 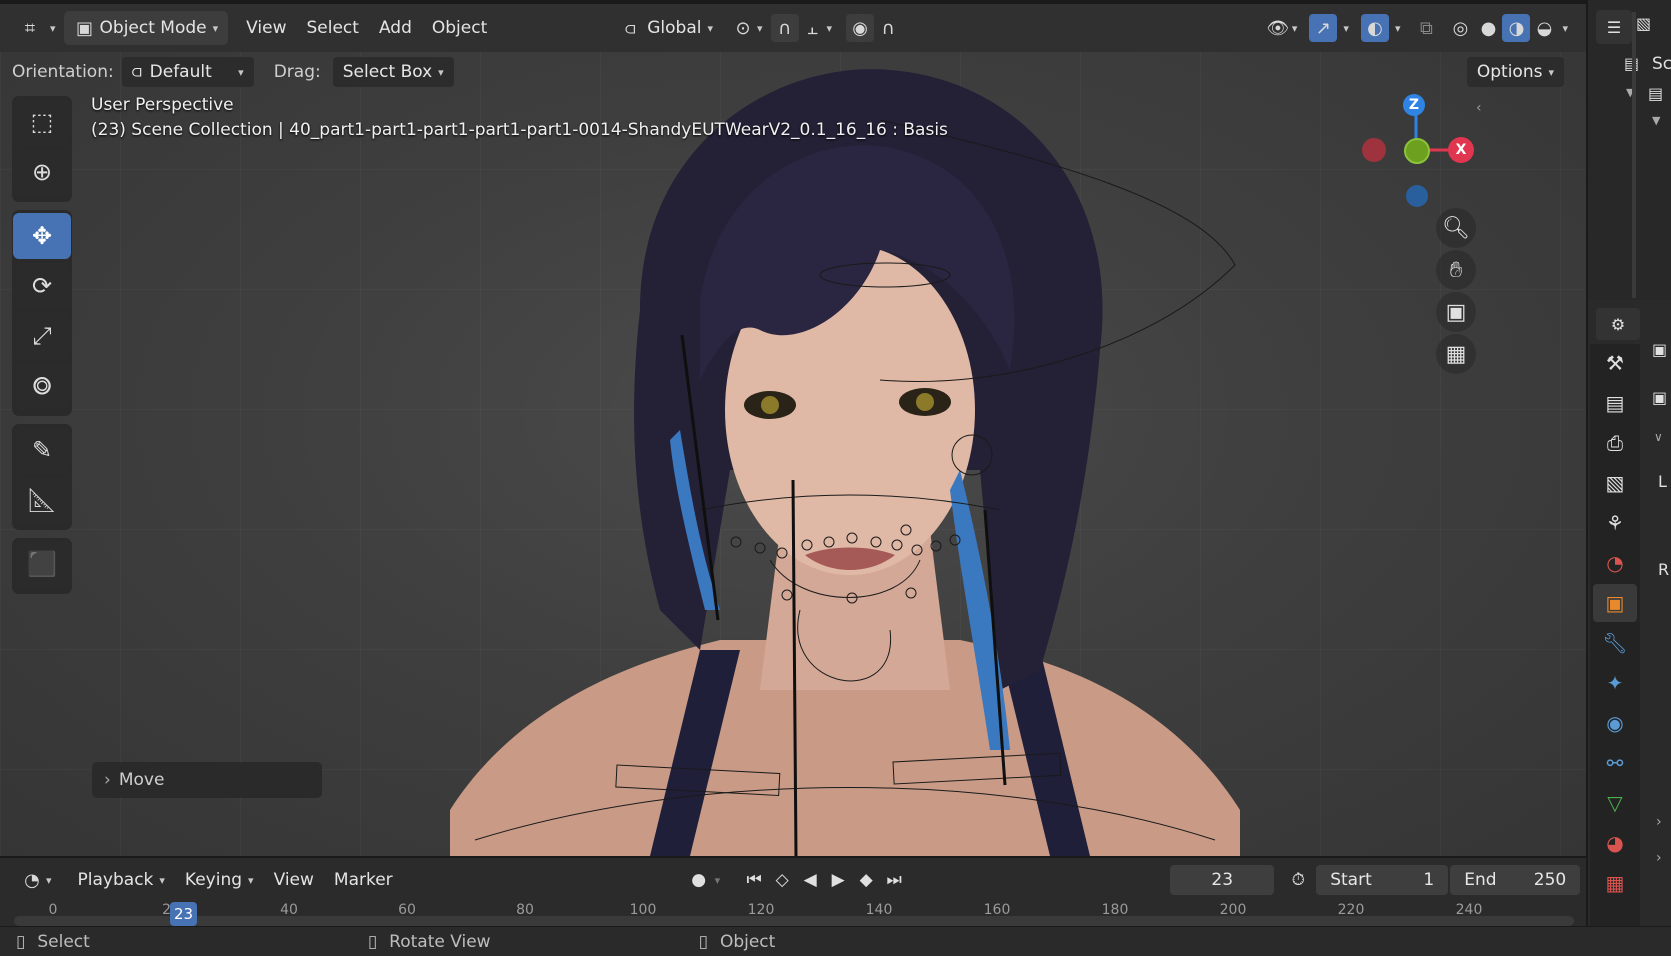 What do you see at coordinates (1374, 28) in the screenshot?
I see `overlays-icon: ◐` at bounding box center [1374, 28].